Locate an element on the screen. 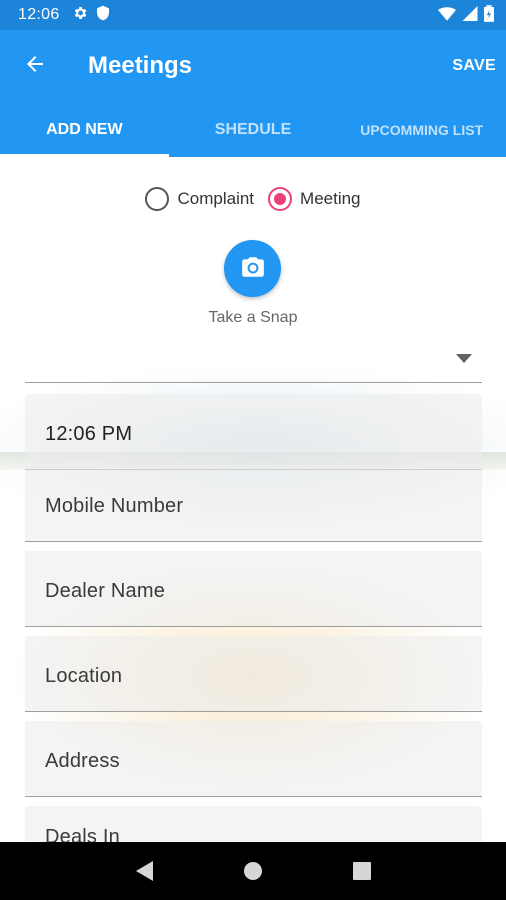 The width and height of the screenshot is (506, 900). tab-upcomming-list: UPCOMMING LIST is located at coordinates (421, 129).